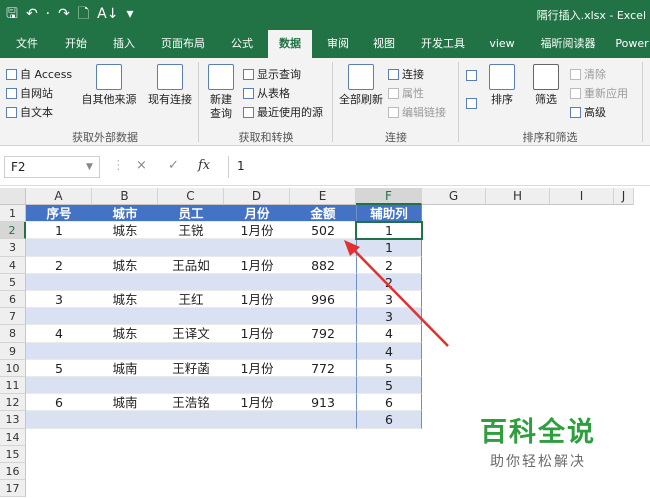 The height and width of the screenshot is (498, 650). I want to click on watermark: 百科全说 助你轻松解决, so click(538, 440).